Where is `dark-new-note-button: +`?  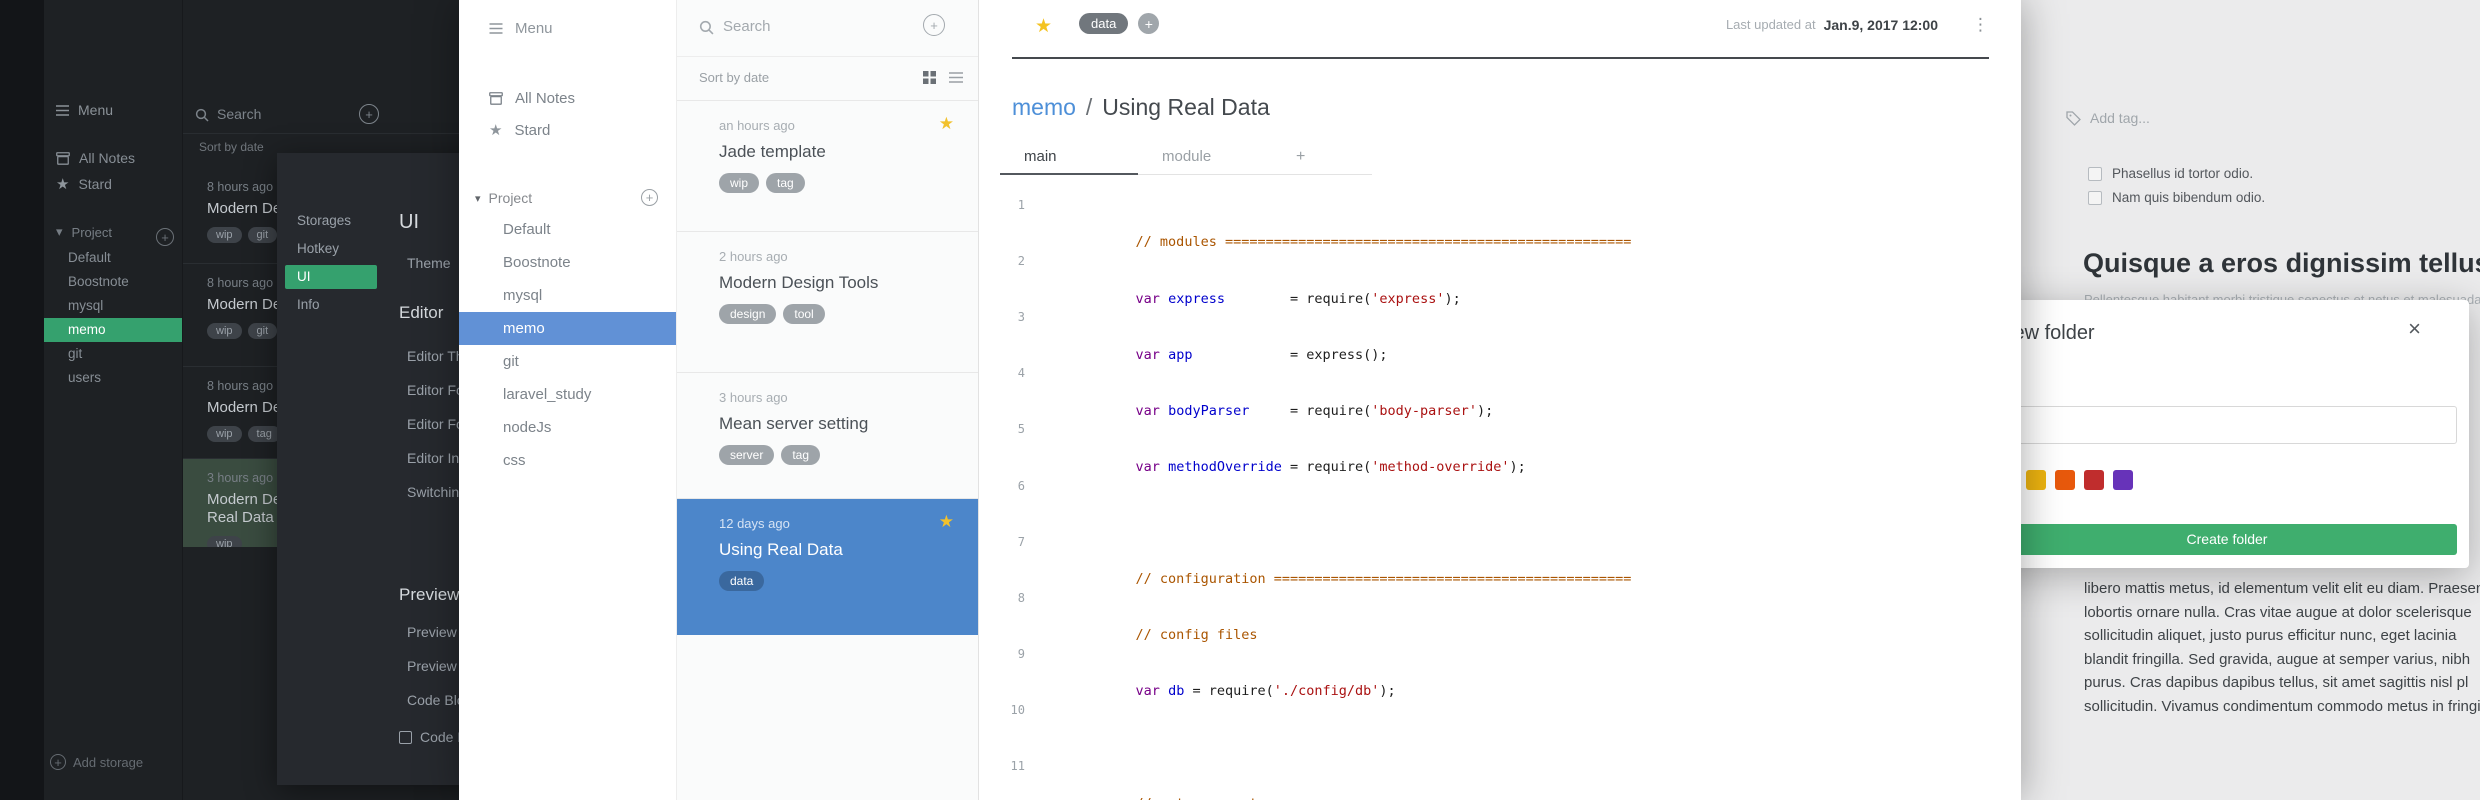
dark-new-note-button: + is located at coordinates (369, 114).